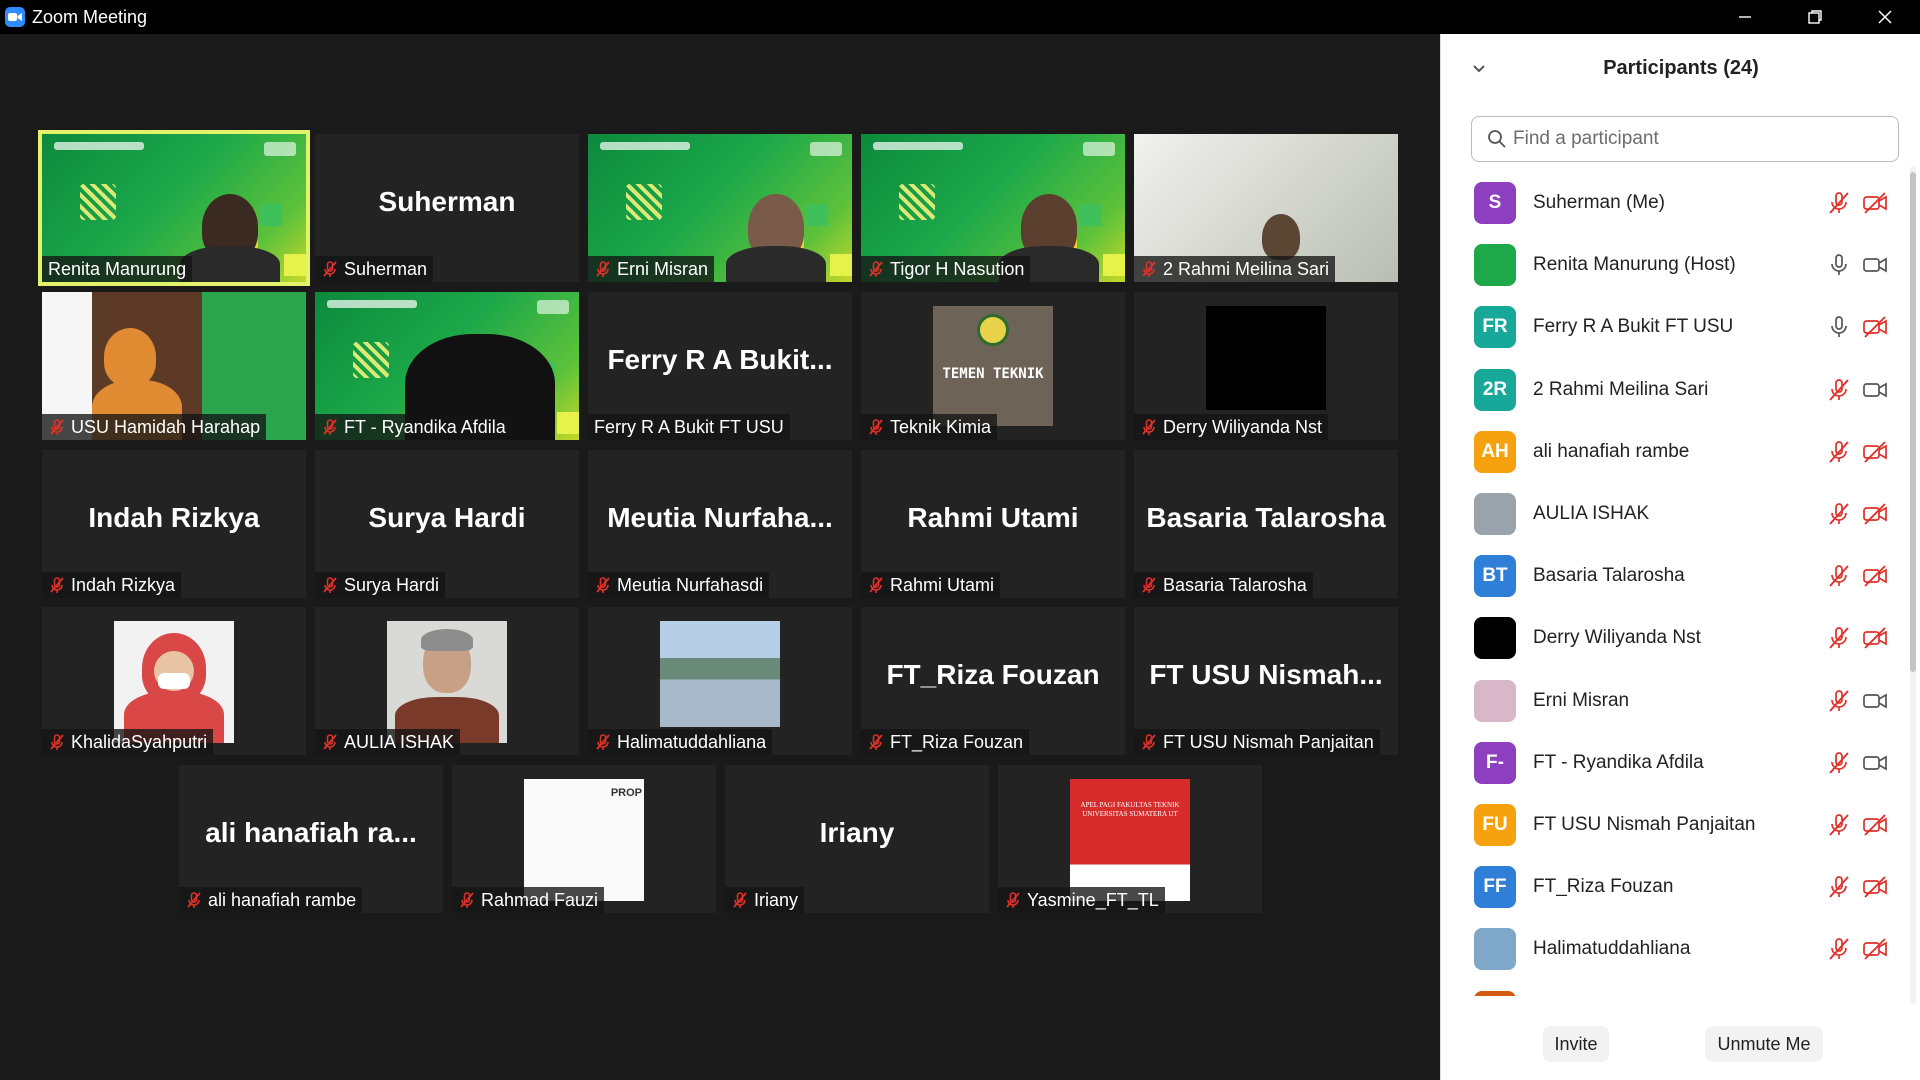 This screenshot has width=1920, height=1080. I want to click on tile-name-label: Basaria Talarosha, so click(1235, 584).